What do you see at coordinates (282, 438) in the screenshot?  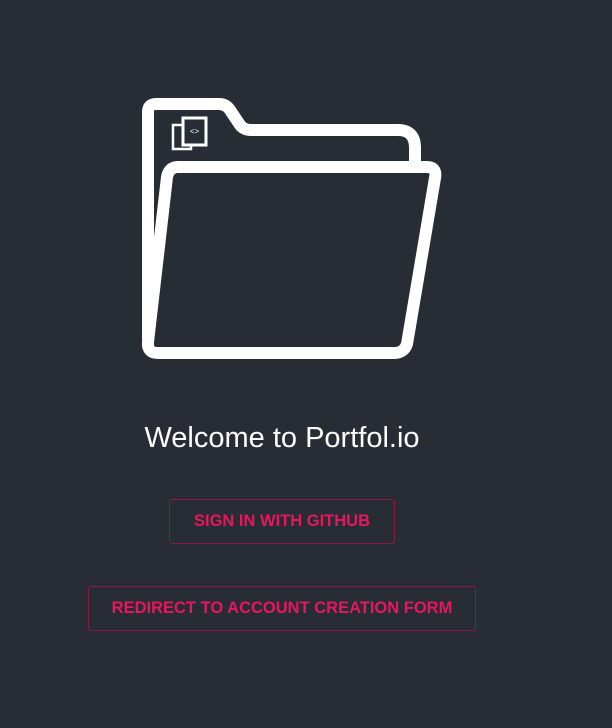 I see `welcome-heading: Welcome to Portfol.io` at bounding box center [282, 438].